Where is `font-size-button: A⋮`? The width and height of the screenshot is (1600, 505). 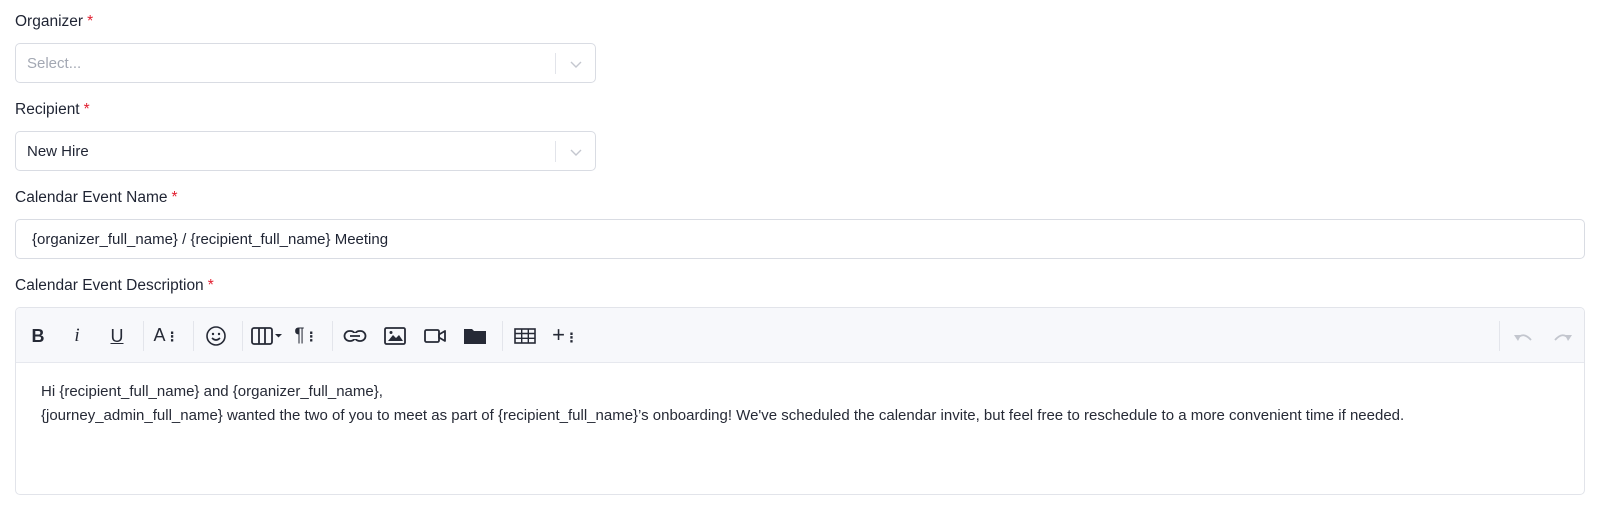
font-size-button: A⋮ is located at coordinates (166, 336).